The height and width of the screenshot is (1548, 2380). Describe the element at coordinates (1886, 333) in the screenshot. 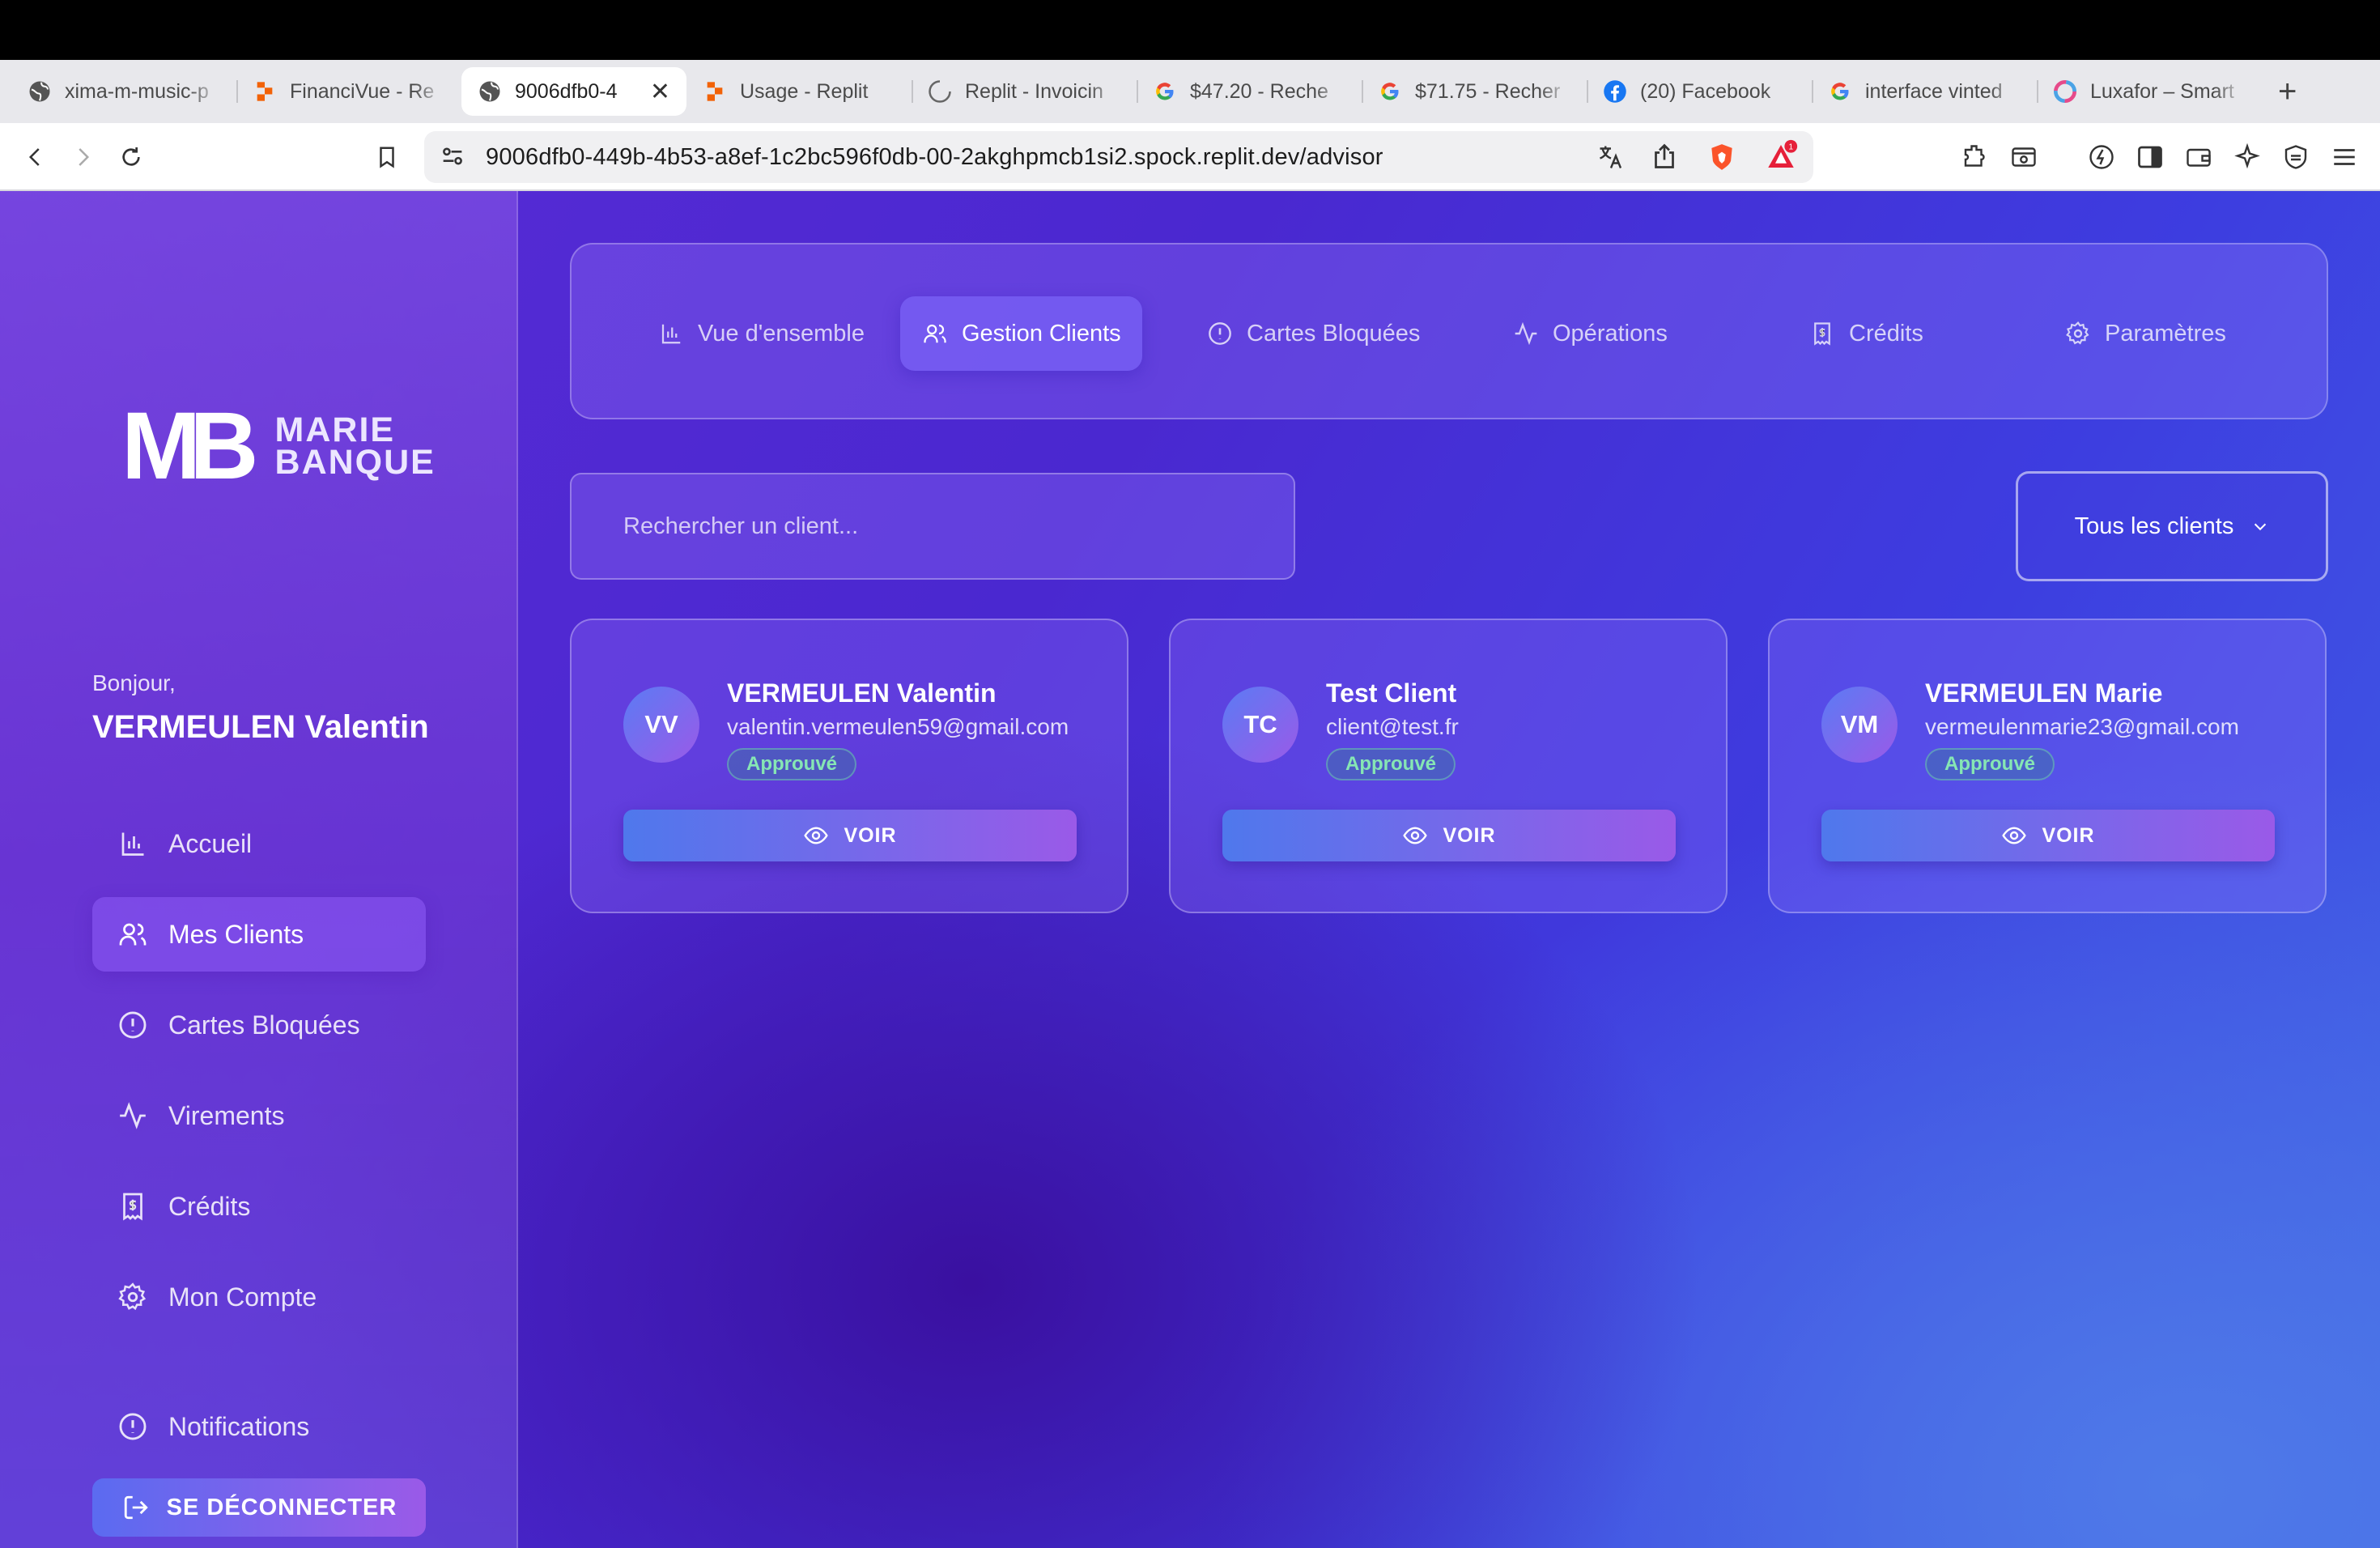

I see `tab-label: Crédits` at that location.